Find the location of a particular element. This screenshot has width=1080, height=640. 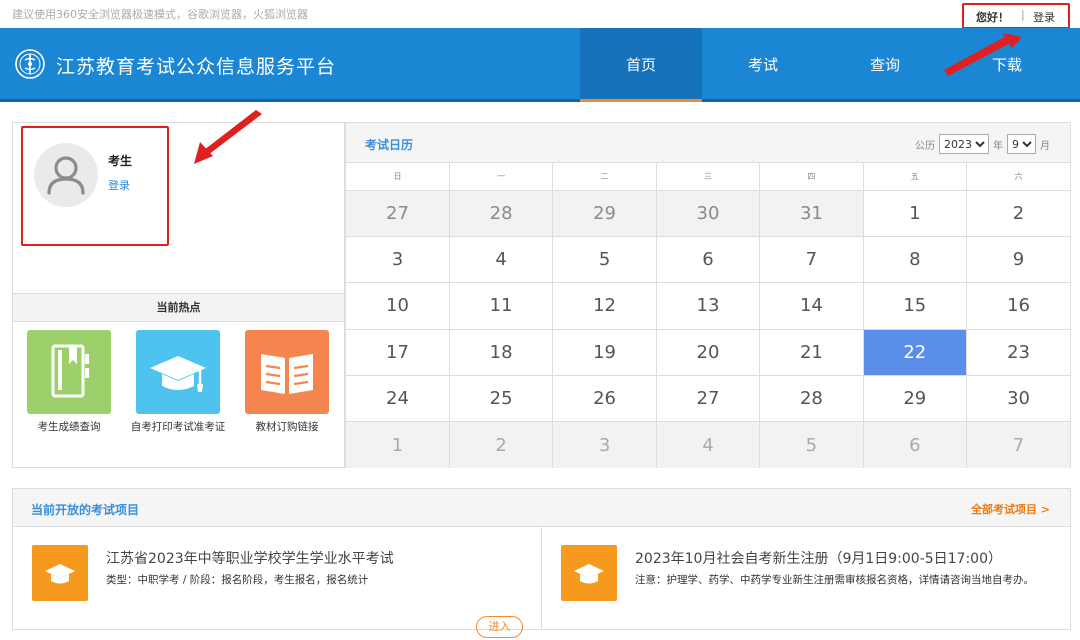

calendar-week-row: 3456789 is located at coordinates (708, 260).